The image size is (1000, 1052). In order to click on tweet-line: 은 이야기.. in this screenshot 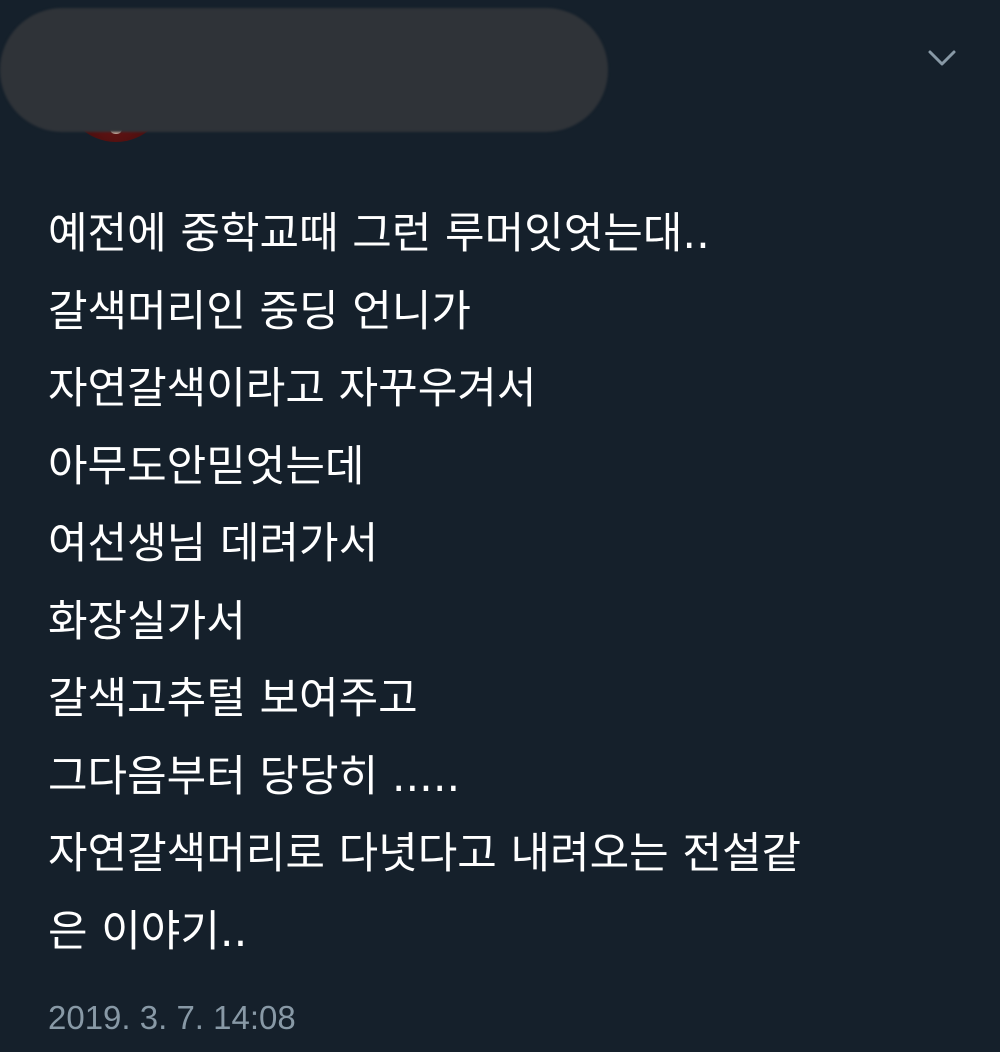, I will do `click(148, 931)`.